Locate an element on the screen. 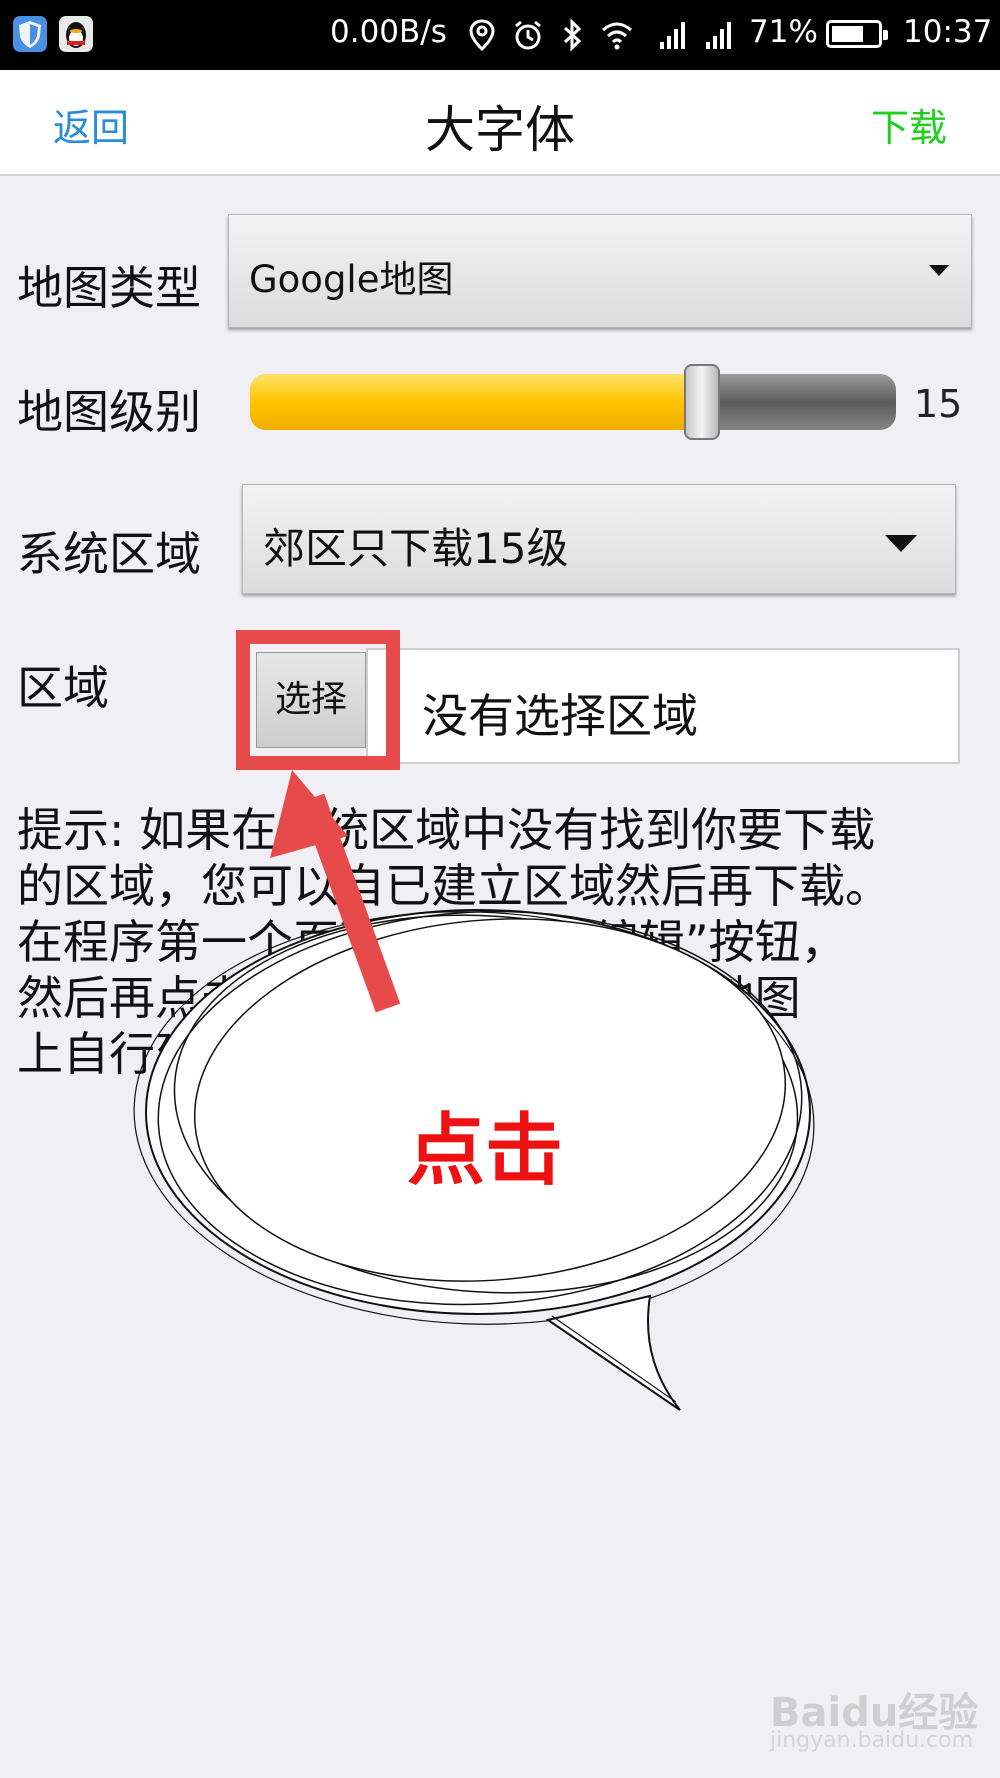 This screenshot has height=1778, width=1000. clock-time: 10:37 is located at coordinates (948, 32).